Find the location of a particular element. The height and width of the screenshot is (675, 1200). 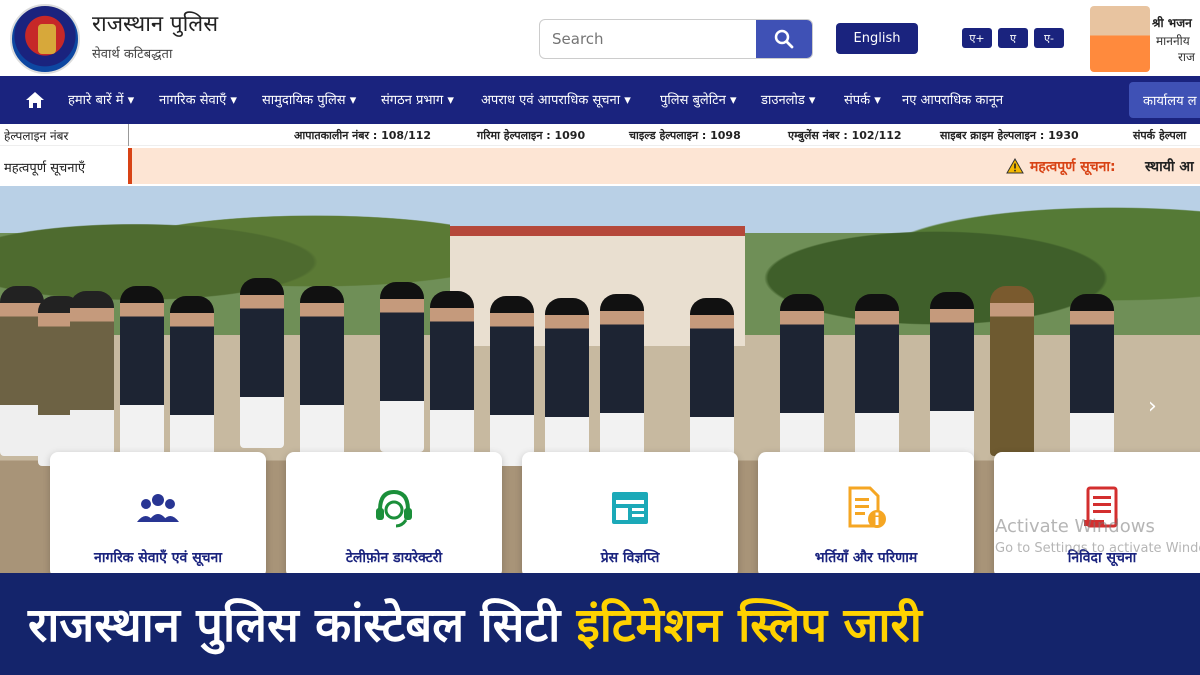

notice-label: महत्वपूर्ण सूचनाएँ is located at coordinates (45, 168).